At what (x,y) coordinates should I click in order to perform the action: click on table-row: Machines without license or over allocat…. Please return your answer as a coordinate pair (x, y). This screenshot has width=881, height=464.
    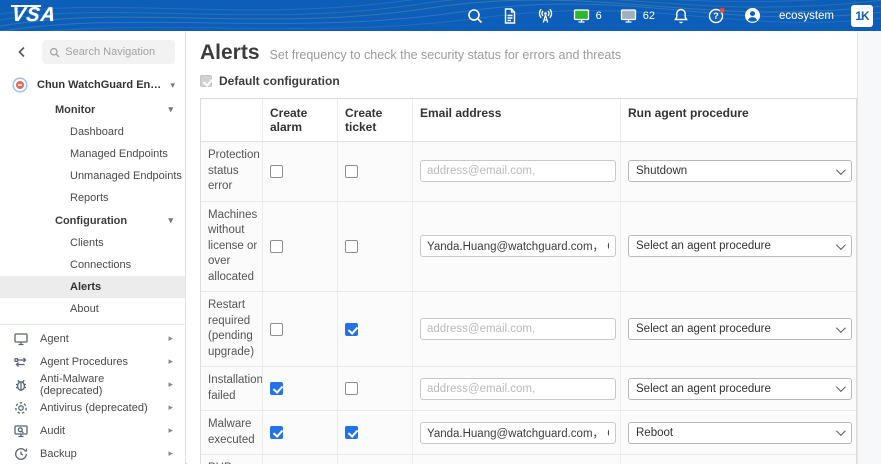
    Looking at the image, I should click on (528, 246).